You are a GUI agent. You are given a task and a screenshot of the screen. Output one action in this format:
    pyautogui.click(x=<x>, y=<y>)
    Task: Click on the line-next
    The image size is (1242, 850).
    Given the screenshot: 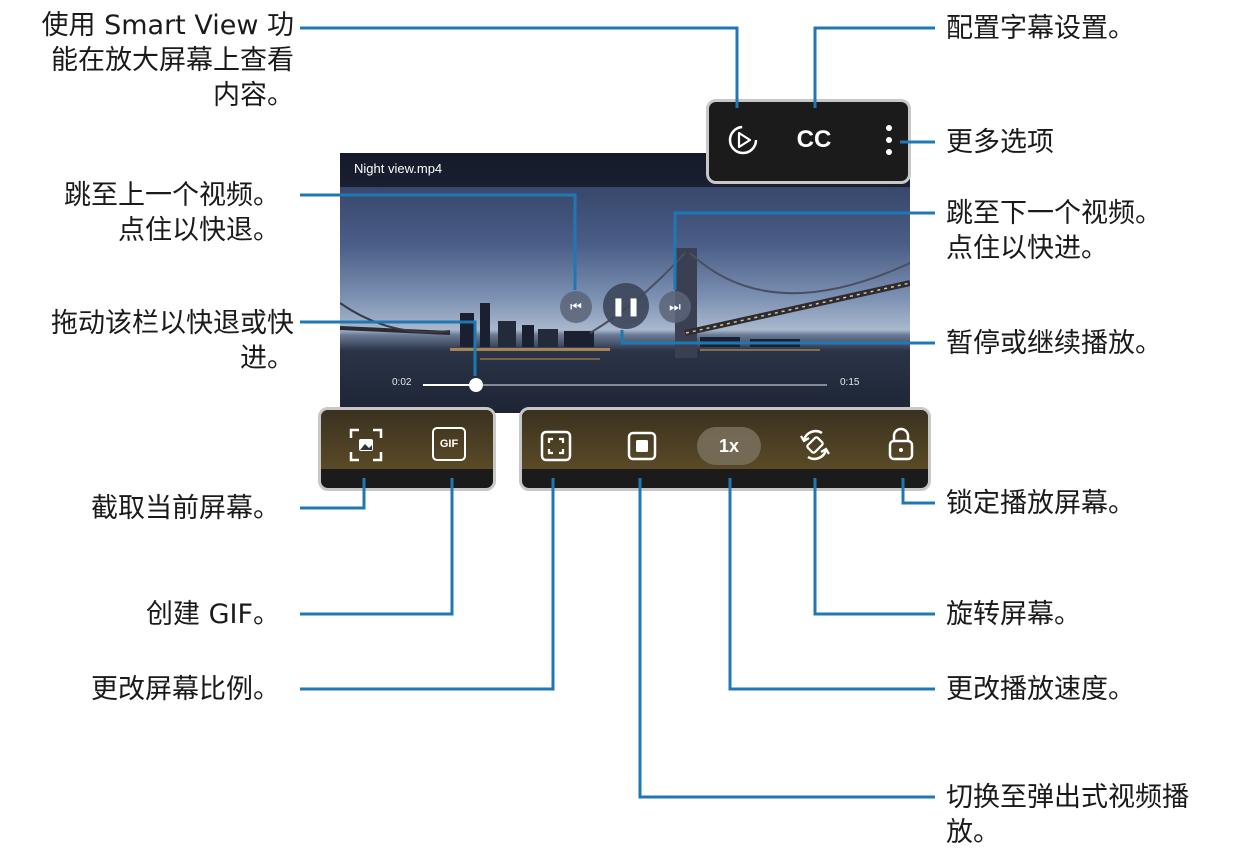 What is the action you would take?
    pyautogui.click(x=804, y=250)
    